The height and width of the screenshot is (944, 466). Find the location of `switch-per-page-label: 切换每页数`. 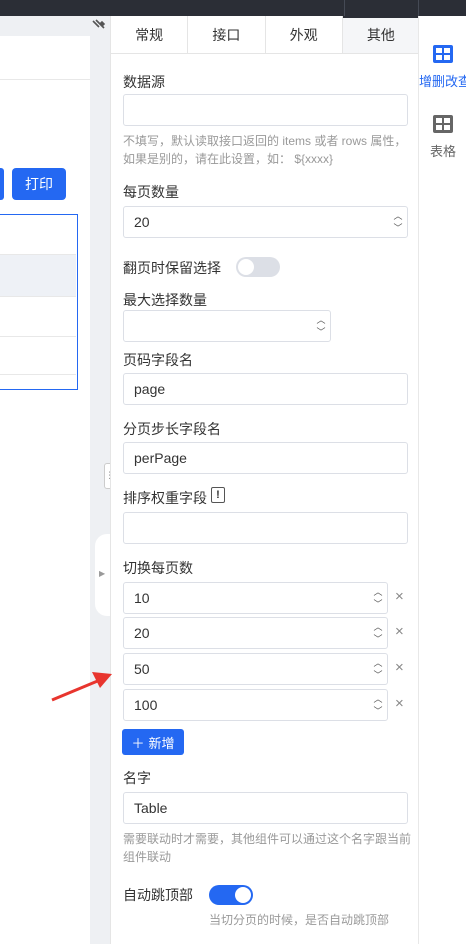

switch-per-page-label: 切换每页数 is located at coordinates (158, 568).